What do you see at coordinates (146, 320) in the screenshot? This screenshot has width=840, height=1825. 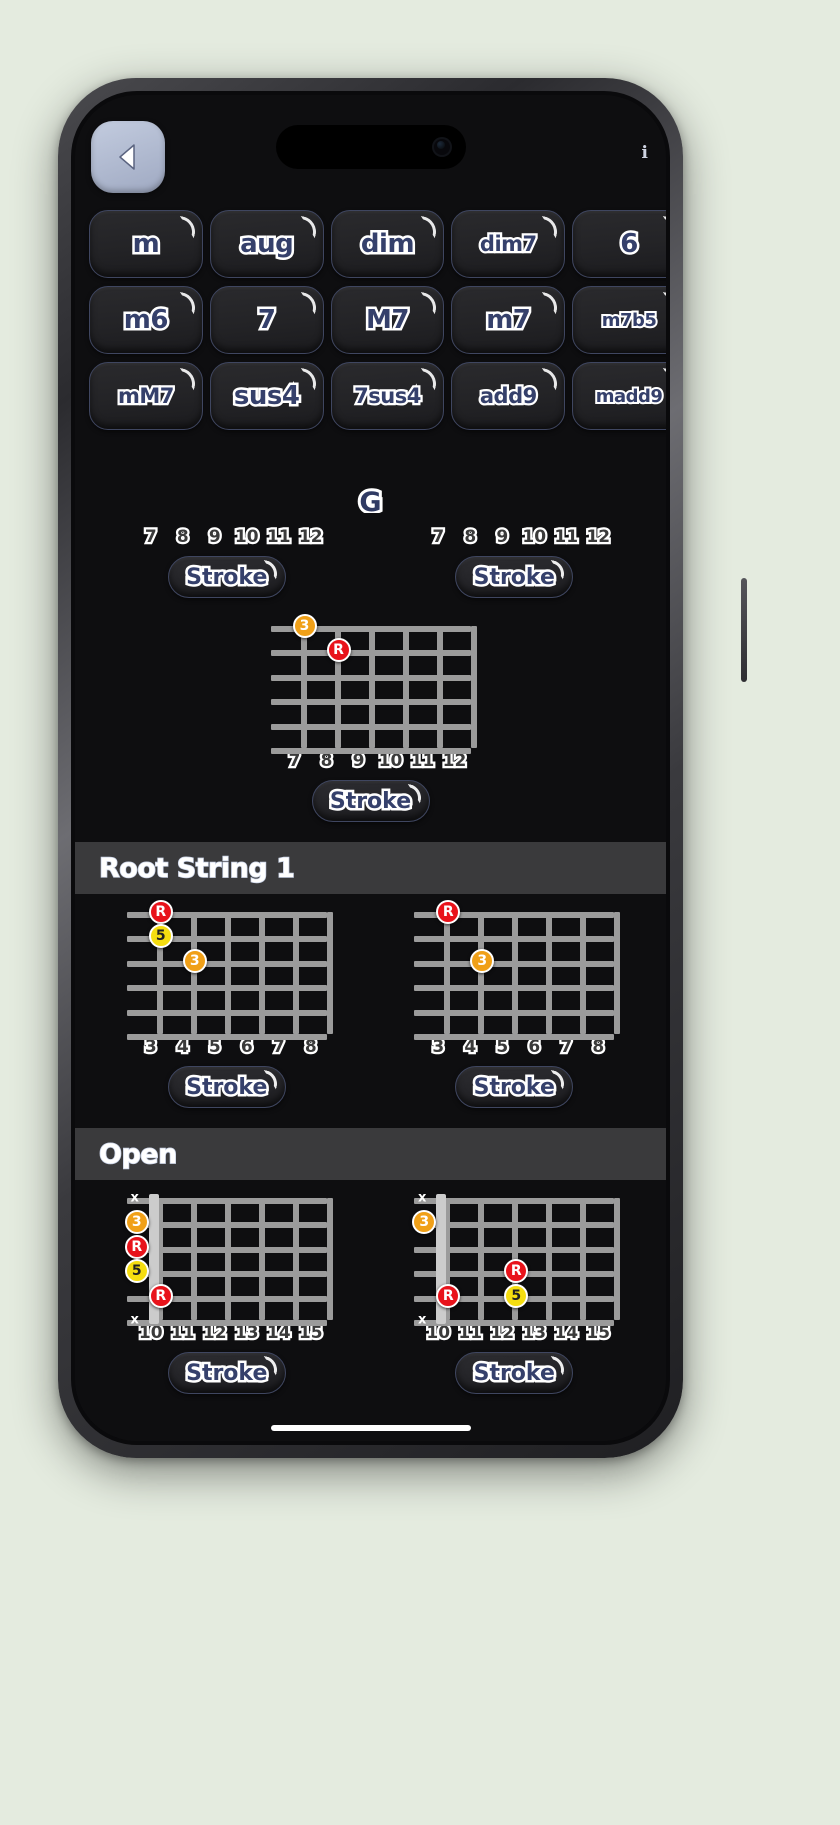 I see `chord-type-button-m6: m6` at bounding box center [146, 320].